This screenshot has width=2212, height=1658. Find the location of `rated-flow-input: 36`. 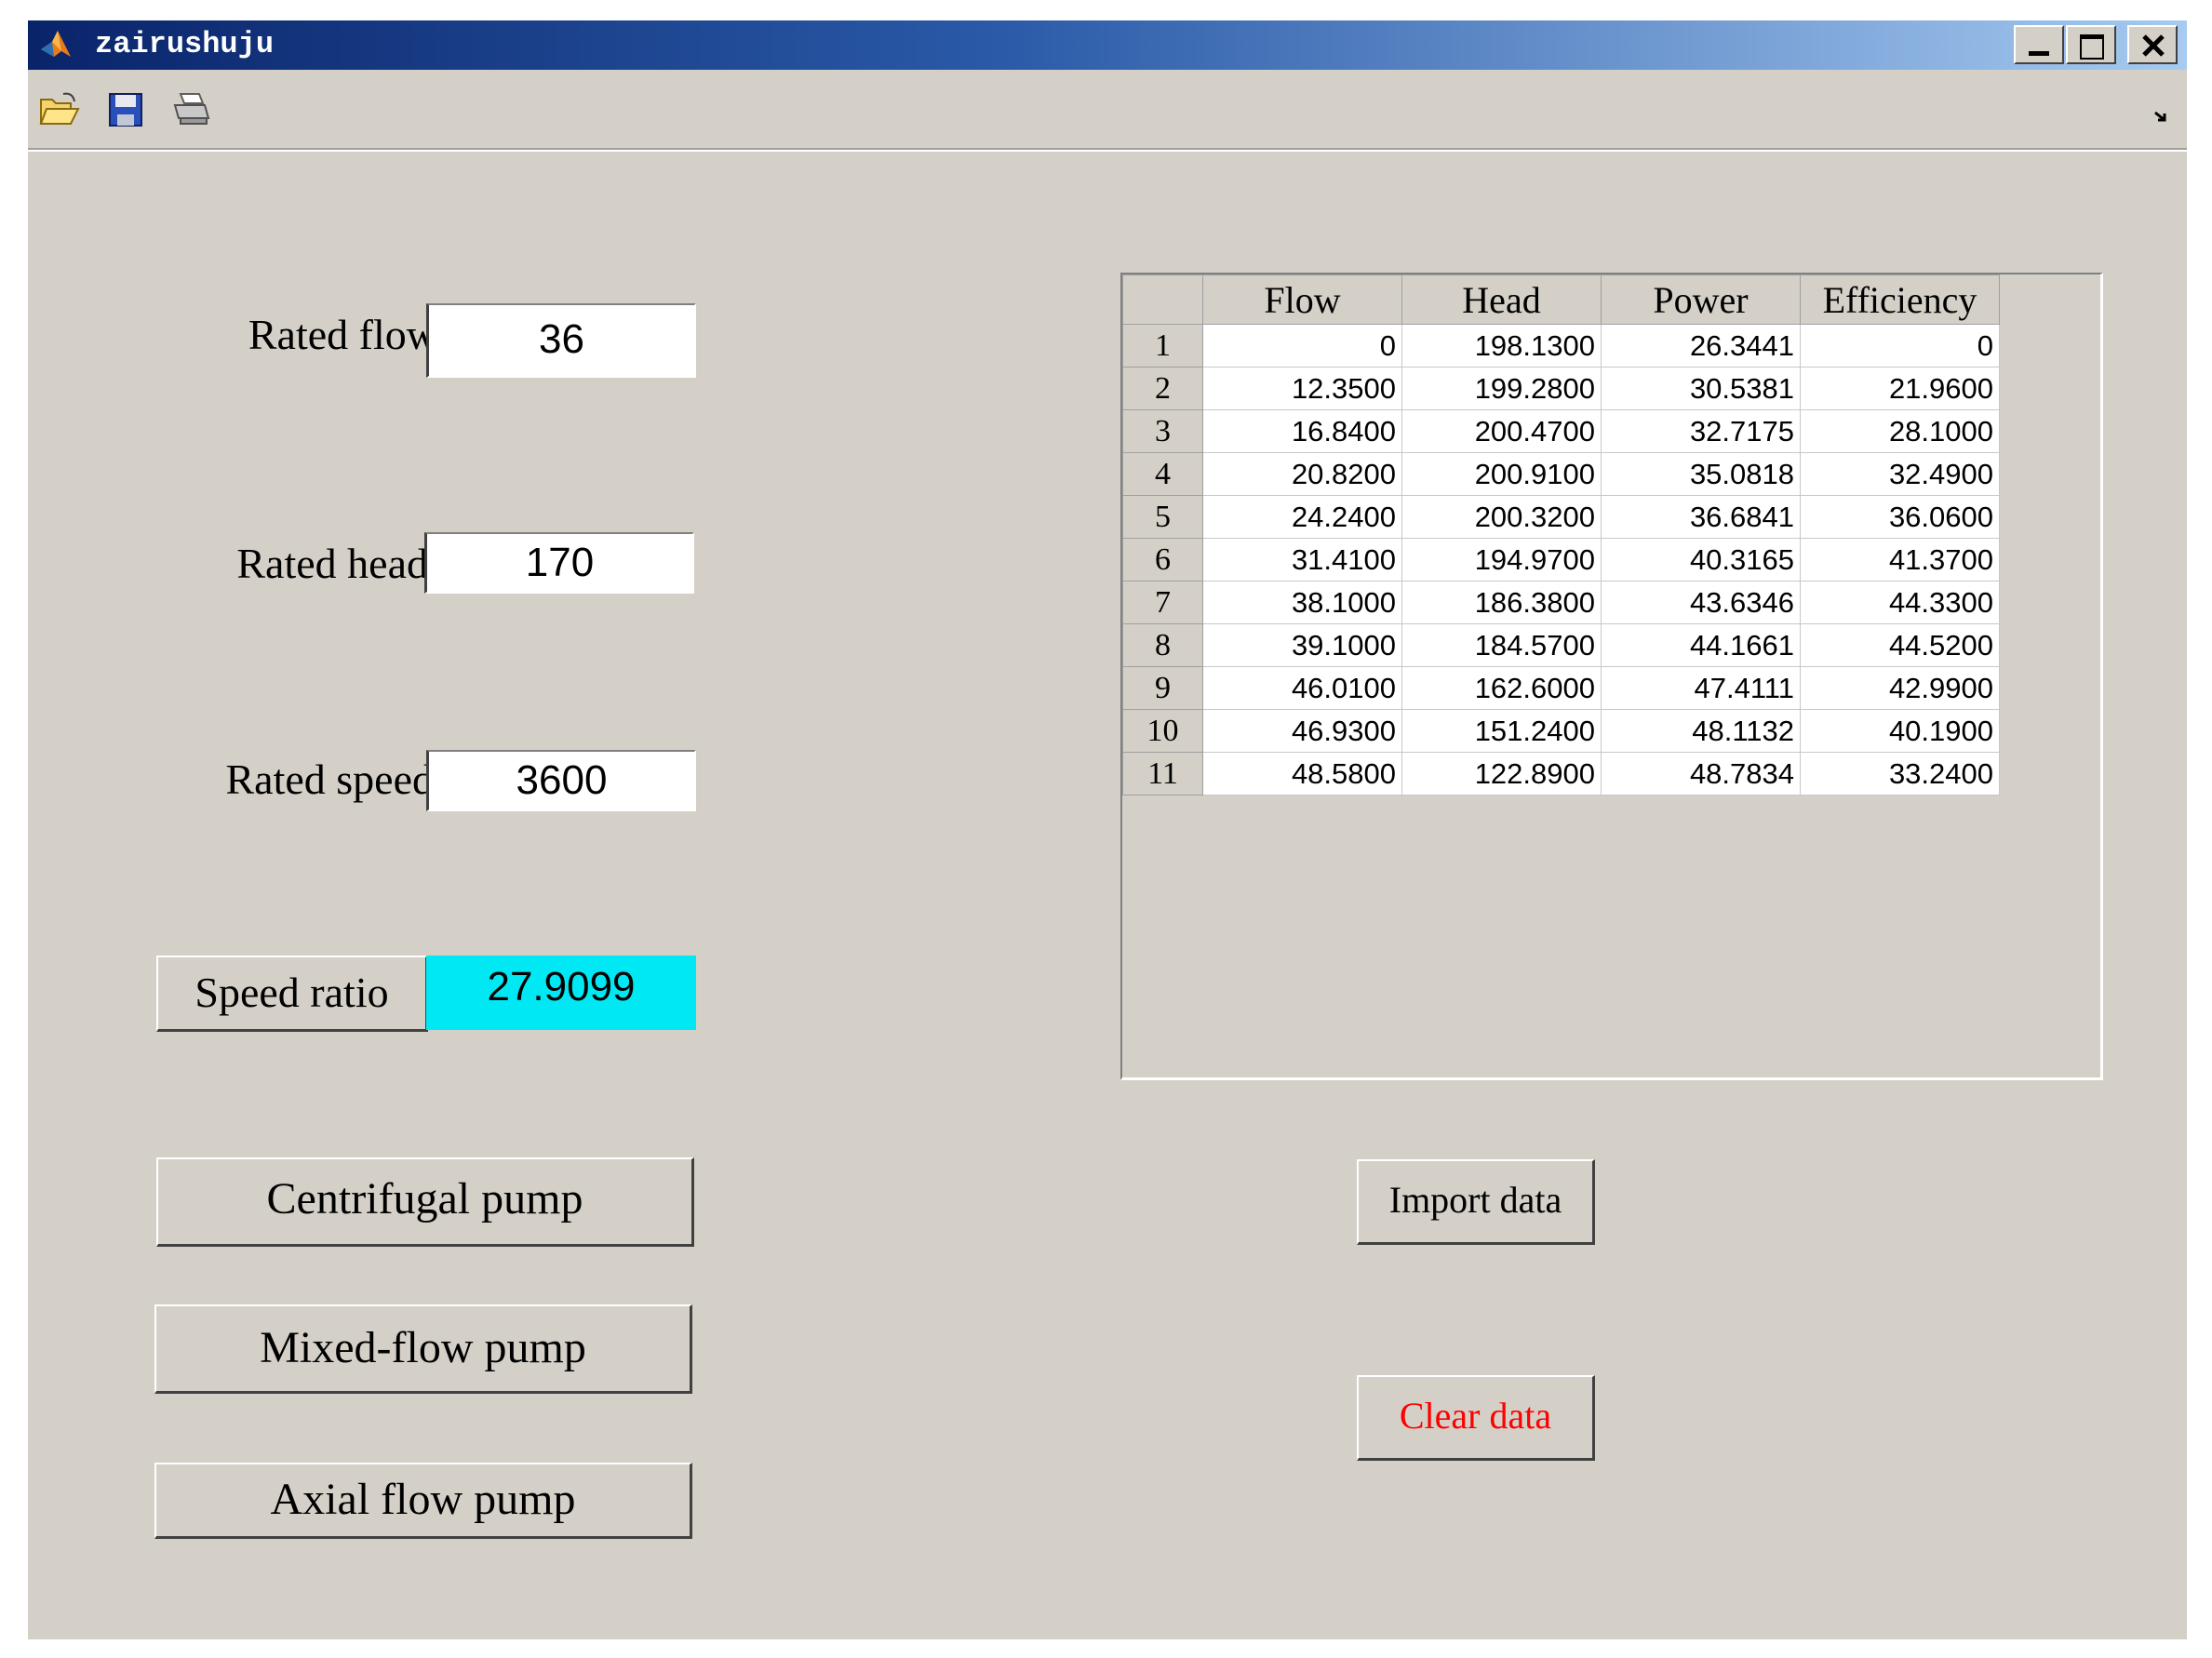

rated-flow-input: 36 is located at coordinates (561, 340).